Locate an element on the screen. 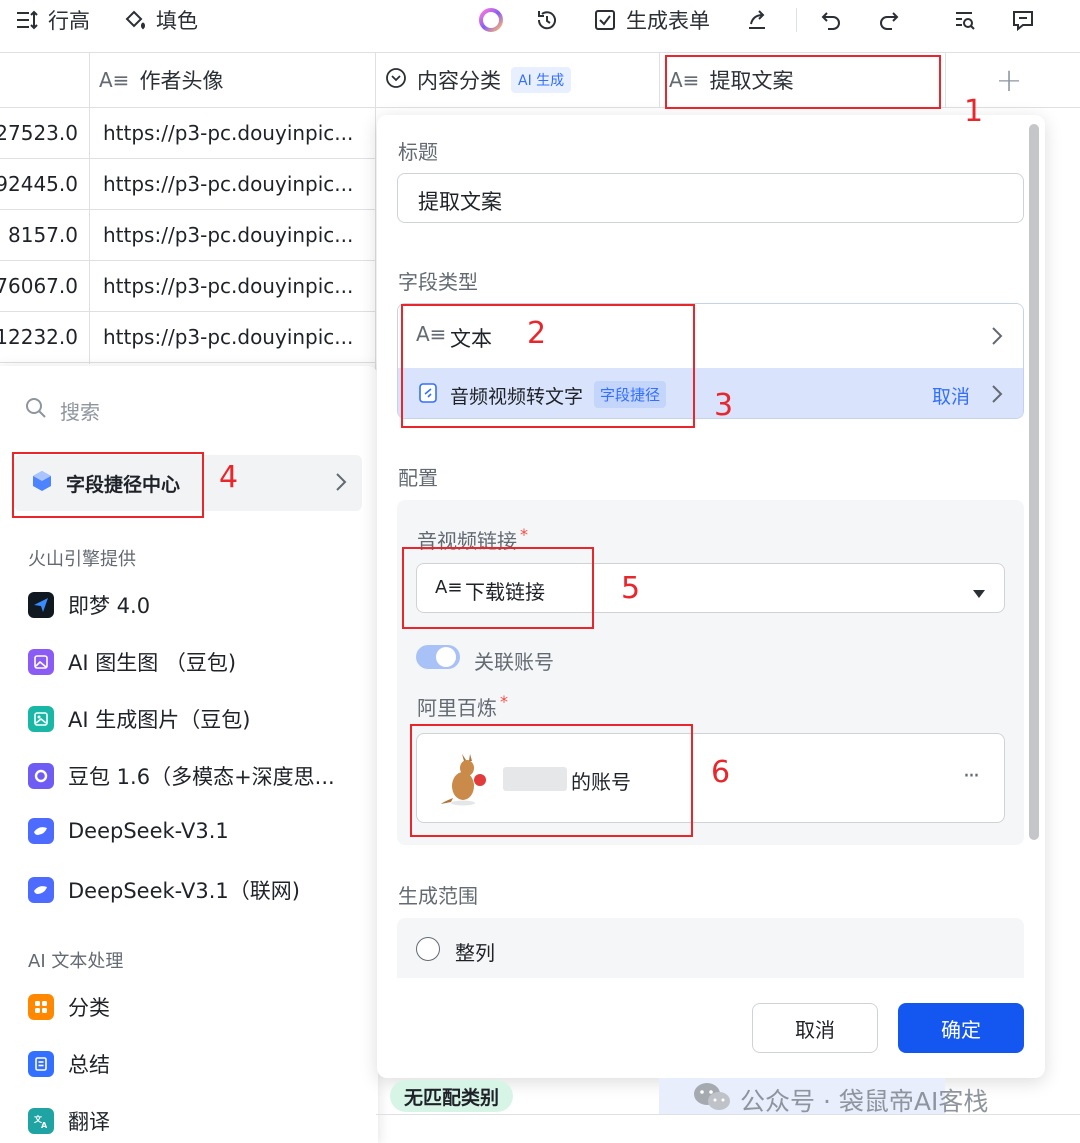  comment-button is located at coordinates (1023, 20).